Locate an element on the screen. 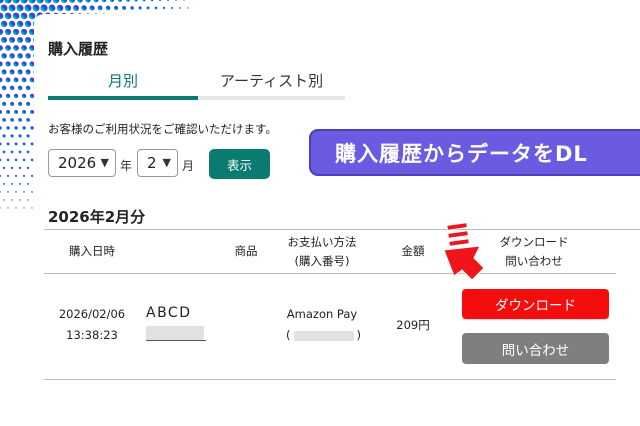 This screenshot has width=640, height=426. header-payment-method: お支払い方法 is located at coordinates (322, 242).